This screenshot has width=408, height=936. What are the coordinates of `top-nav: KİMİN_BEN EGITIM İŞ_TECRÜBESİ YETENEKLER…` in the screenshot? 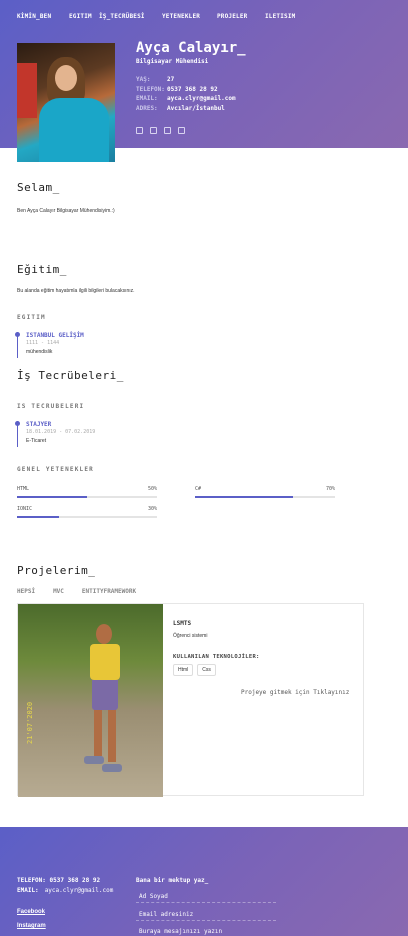 It's located at (161, 16).